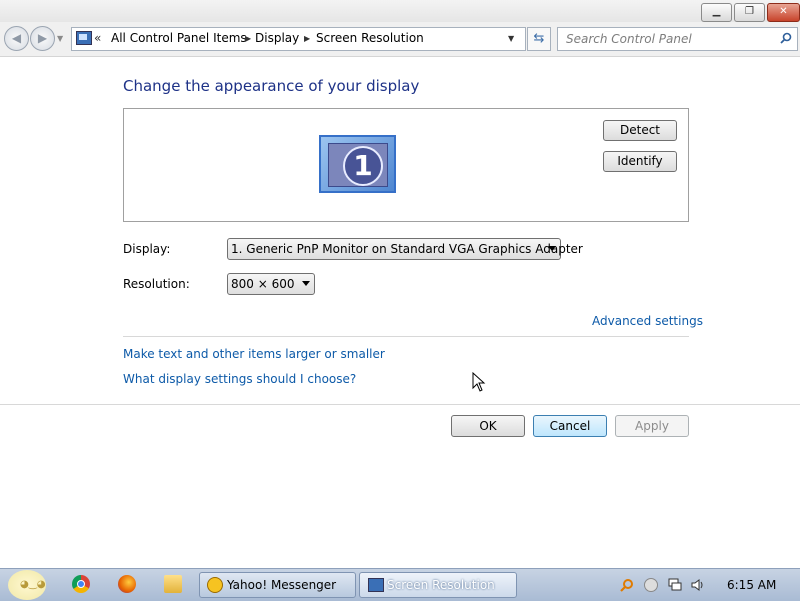 This screenshot has height=601, width=800. I want to click on minimize-button: ▁, so click(716, 12).